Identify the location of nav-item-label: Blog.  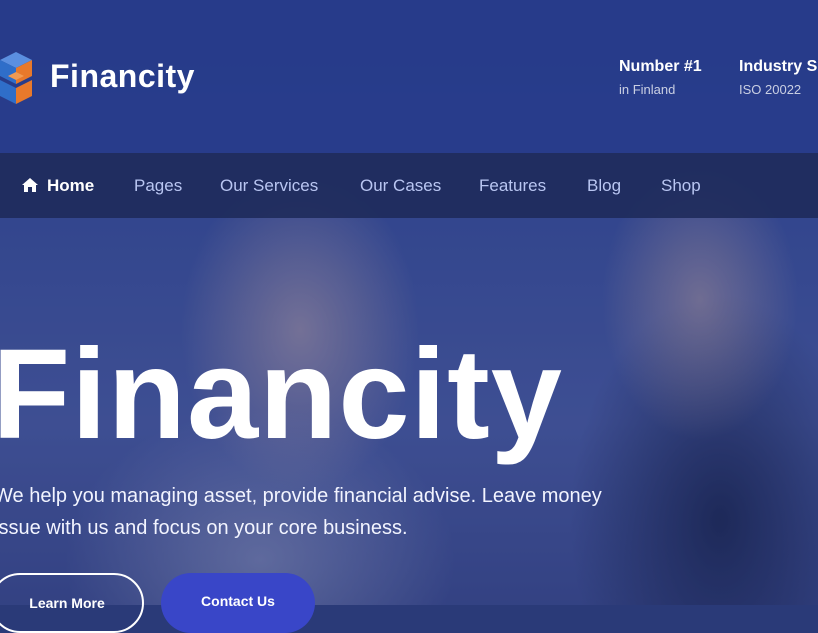
(604, 185).